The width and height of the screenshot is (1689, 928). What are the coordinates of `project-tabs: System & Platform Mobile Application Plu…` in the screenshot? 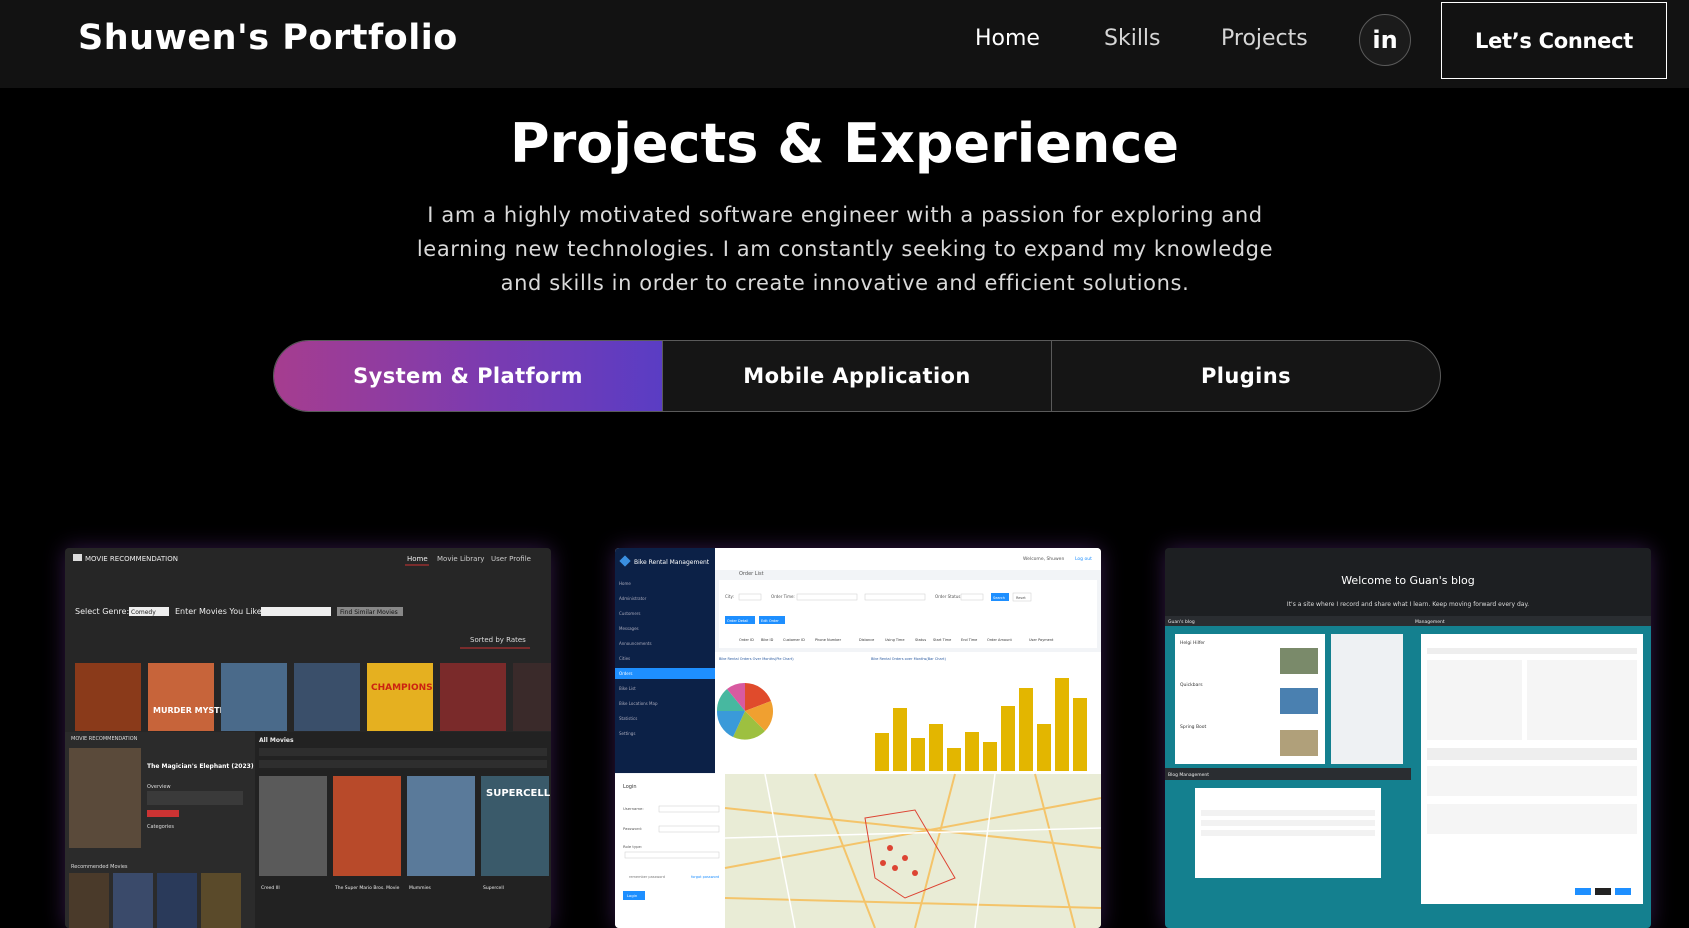 It's located at (857, 376).